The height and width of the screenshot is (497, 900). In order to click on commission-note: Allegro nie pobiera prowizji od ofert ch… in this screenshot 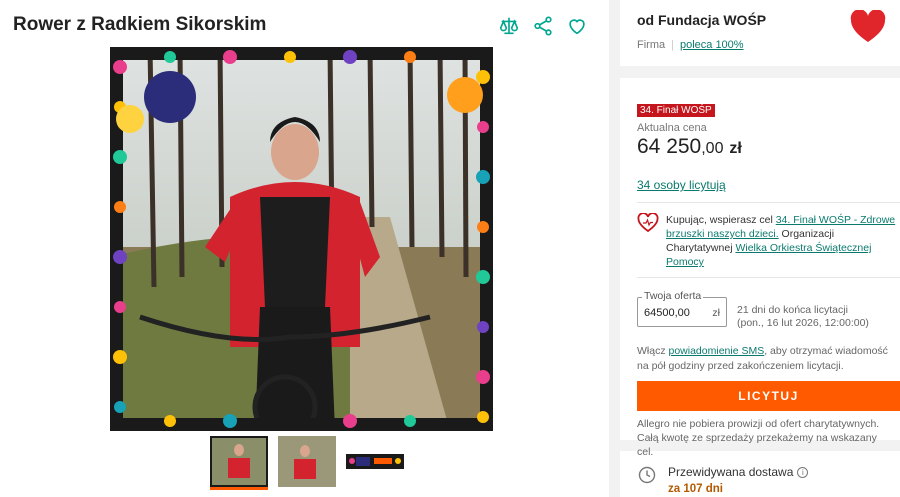, I will do `click(758, 438)`.